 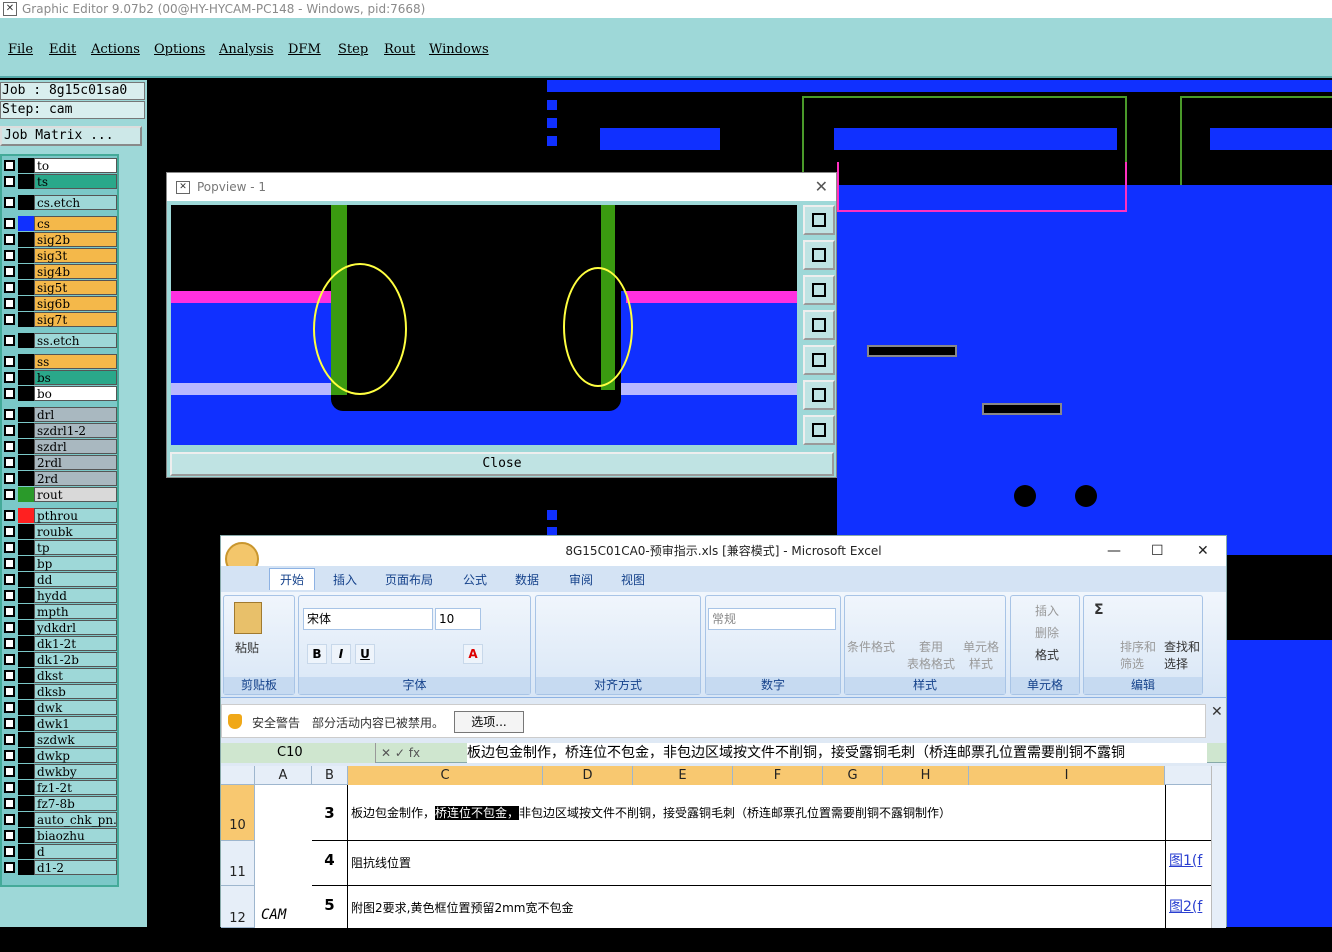 What do you see at coordinates (60, 739) in the screenshot?
I see `layer-row: szdwk` at bounding box center [60, 739].